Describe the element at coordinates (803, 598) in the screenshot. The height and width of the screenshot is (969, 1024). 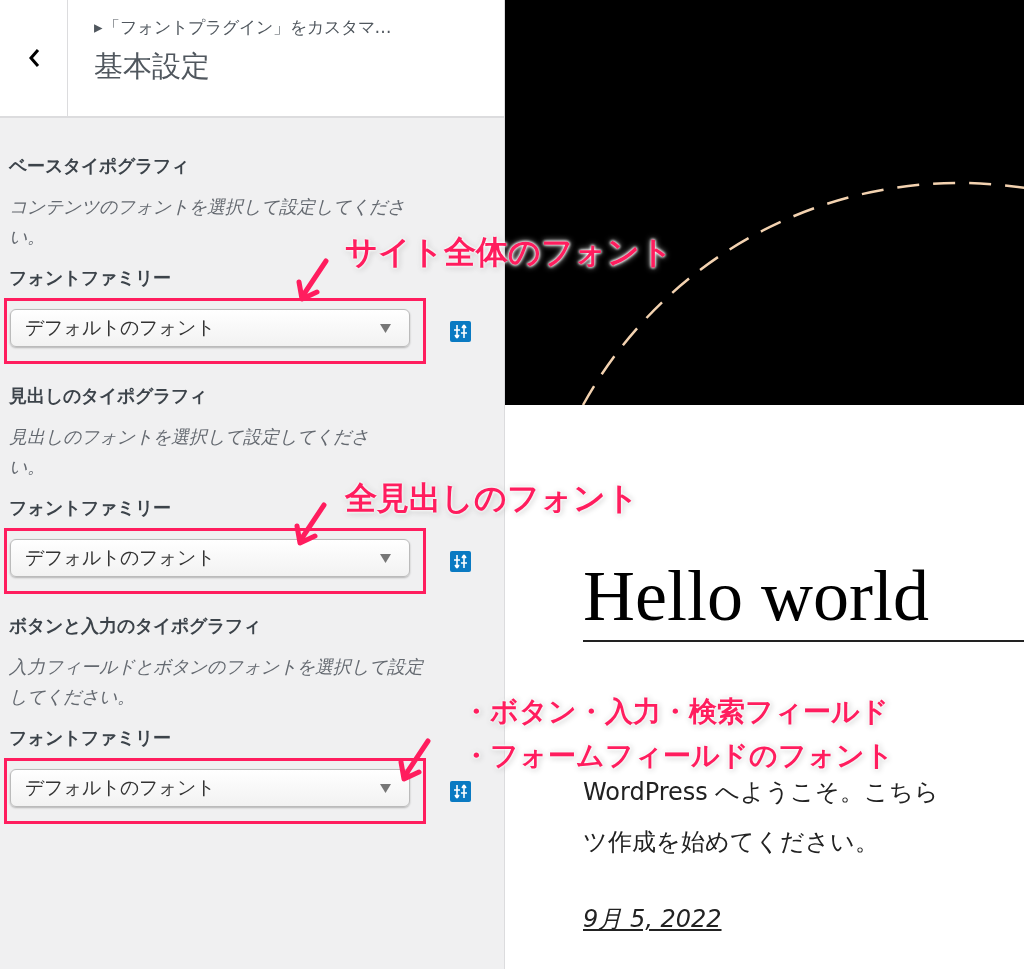
I see `post-heading: Hello world` at that location.